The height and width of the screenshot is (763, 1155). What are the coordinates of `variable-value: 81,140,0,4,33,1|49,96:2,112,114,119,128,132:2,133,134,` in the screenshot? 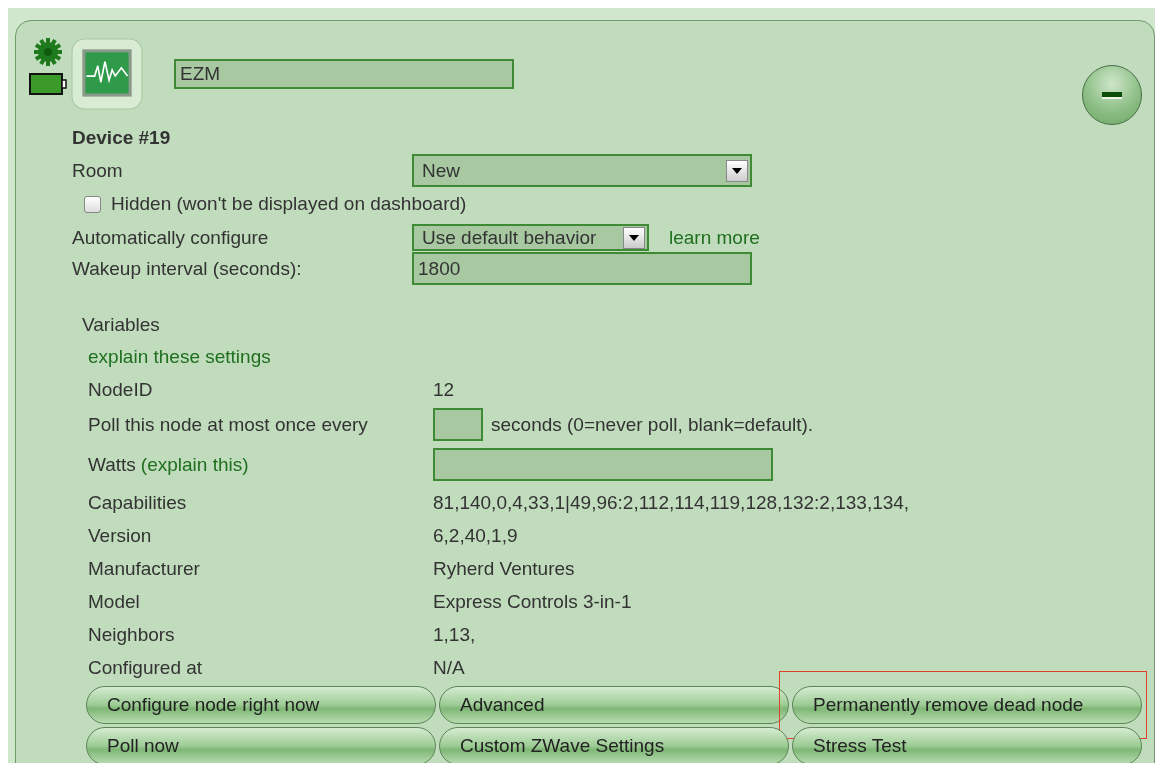 It's located at (671, 502).